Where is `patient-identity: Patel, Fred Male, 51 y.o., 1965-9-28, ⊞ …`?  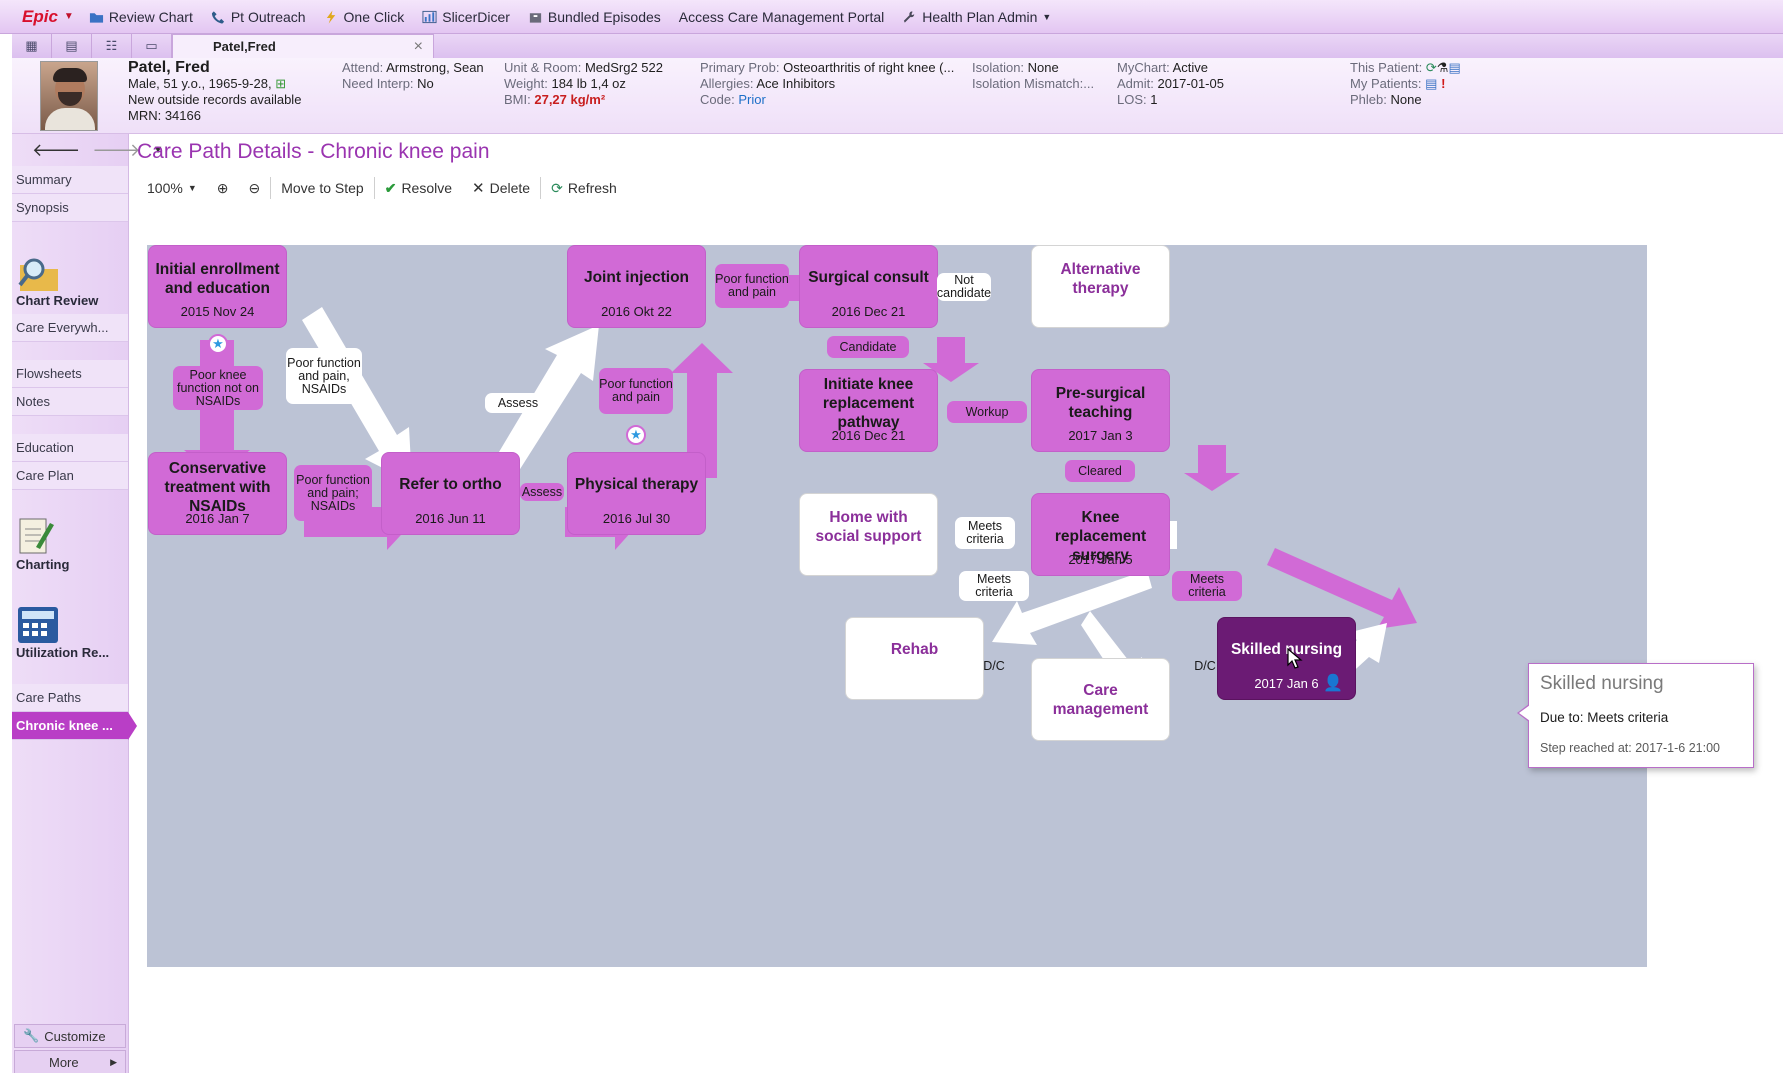
patient-identity: Patel, Fred Male, 51 y.o., 1965-9-28, ⊞ … is located at coordinates (214, 92).